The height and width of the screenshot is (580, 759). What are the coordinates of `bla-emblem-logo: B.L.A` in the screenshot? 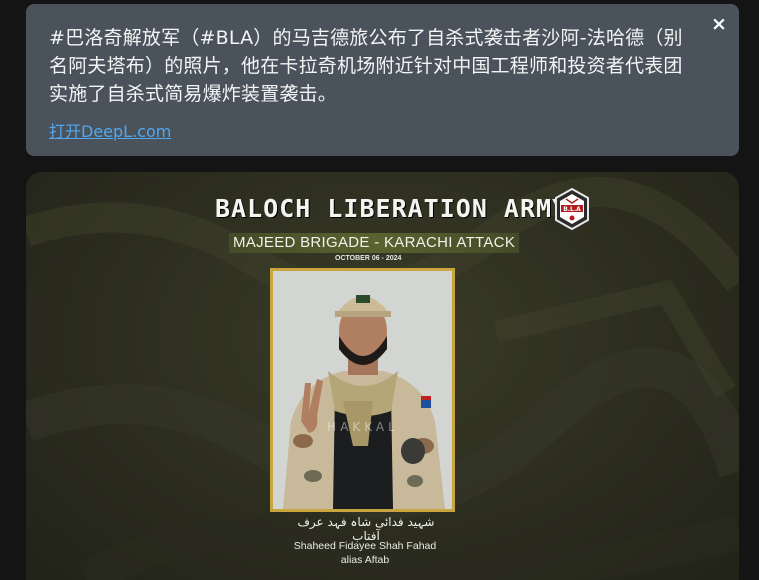 It's located at (572, 209).